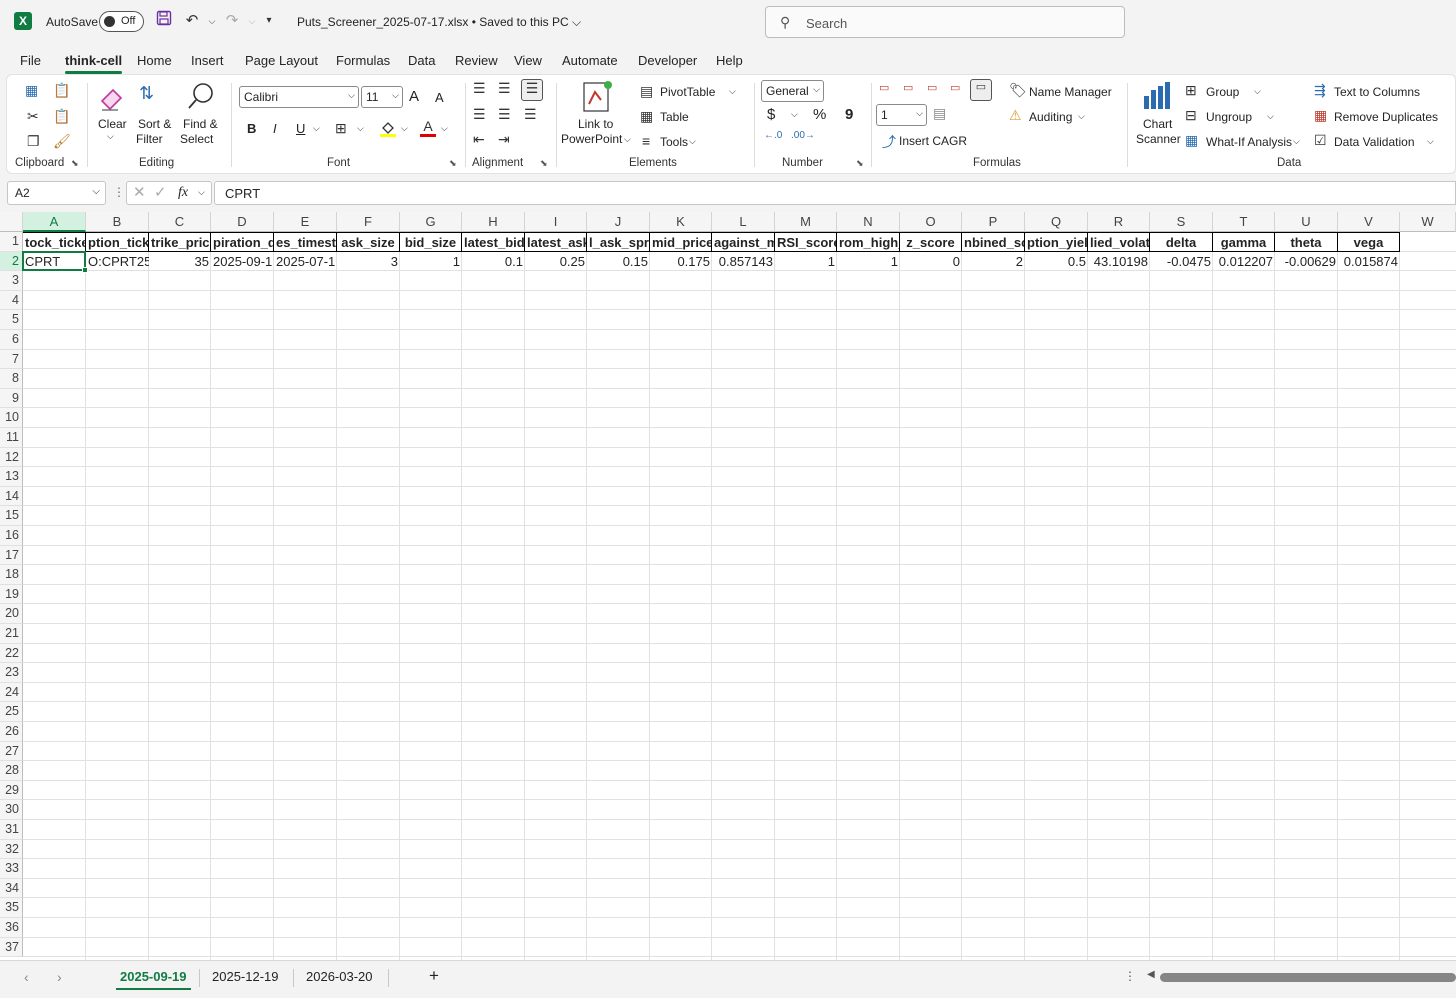 Image resolution: width=1456 pixels, height=998 pixels. I want to click on increase-decimal-icon: ←.0, so click(773, 135).